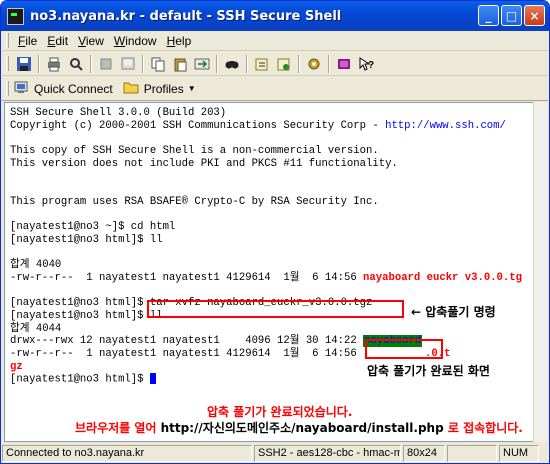 The height and width of the screenshot is (464, 550). What do you see at coordinates (183, 40) in the screenshot?
I see `menu-help-rest: elp` at bounding box center [183, 40].